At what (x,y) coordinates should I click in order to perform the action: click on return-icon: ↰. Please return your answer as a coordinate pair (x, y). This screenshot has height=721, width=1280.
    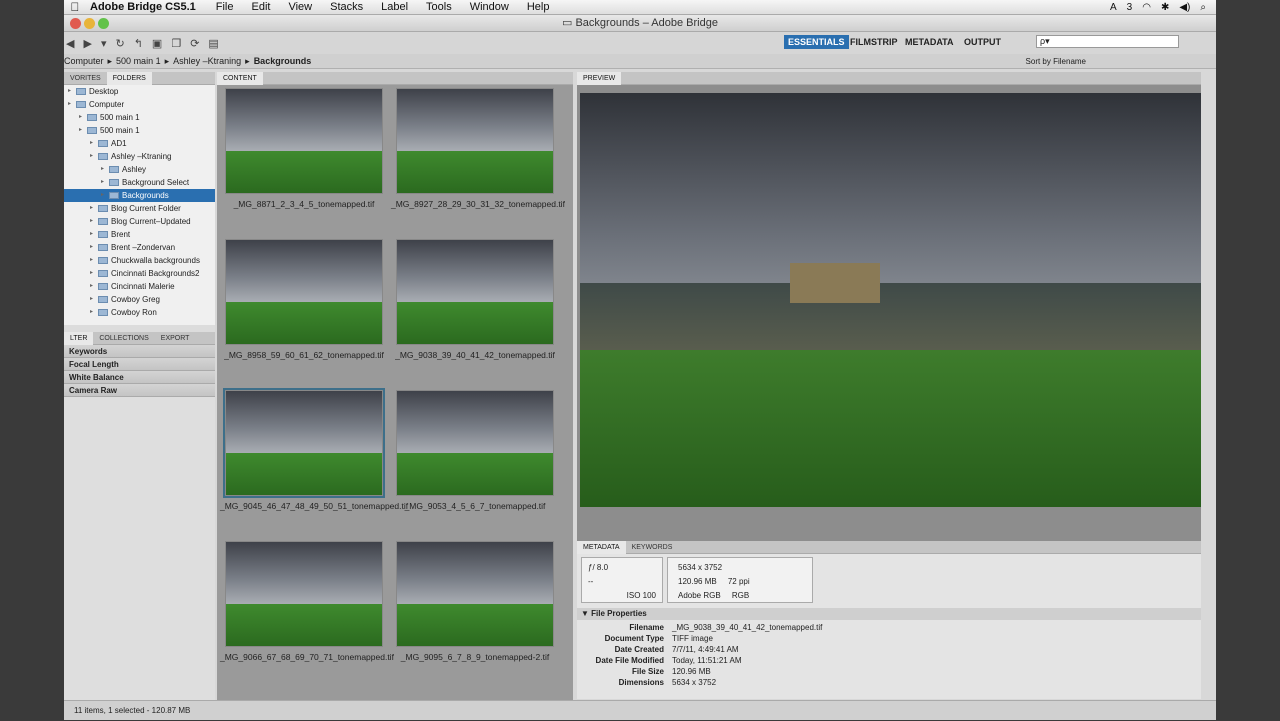
    Looking at the image, I should click on (138, 43).